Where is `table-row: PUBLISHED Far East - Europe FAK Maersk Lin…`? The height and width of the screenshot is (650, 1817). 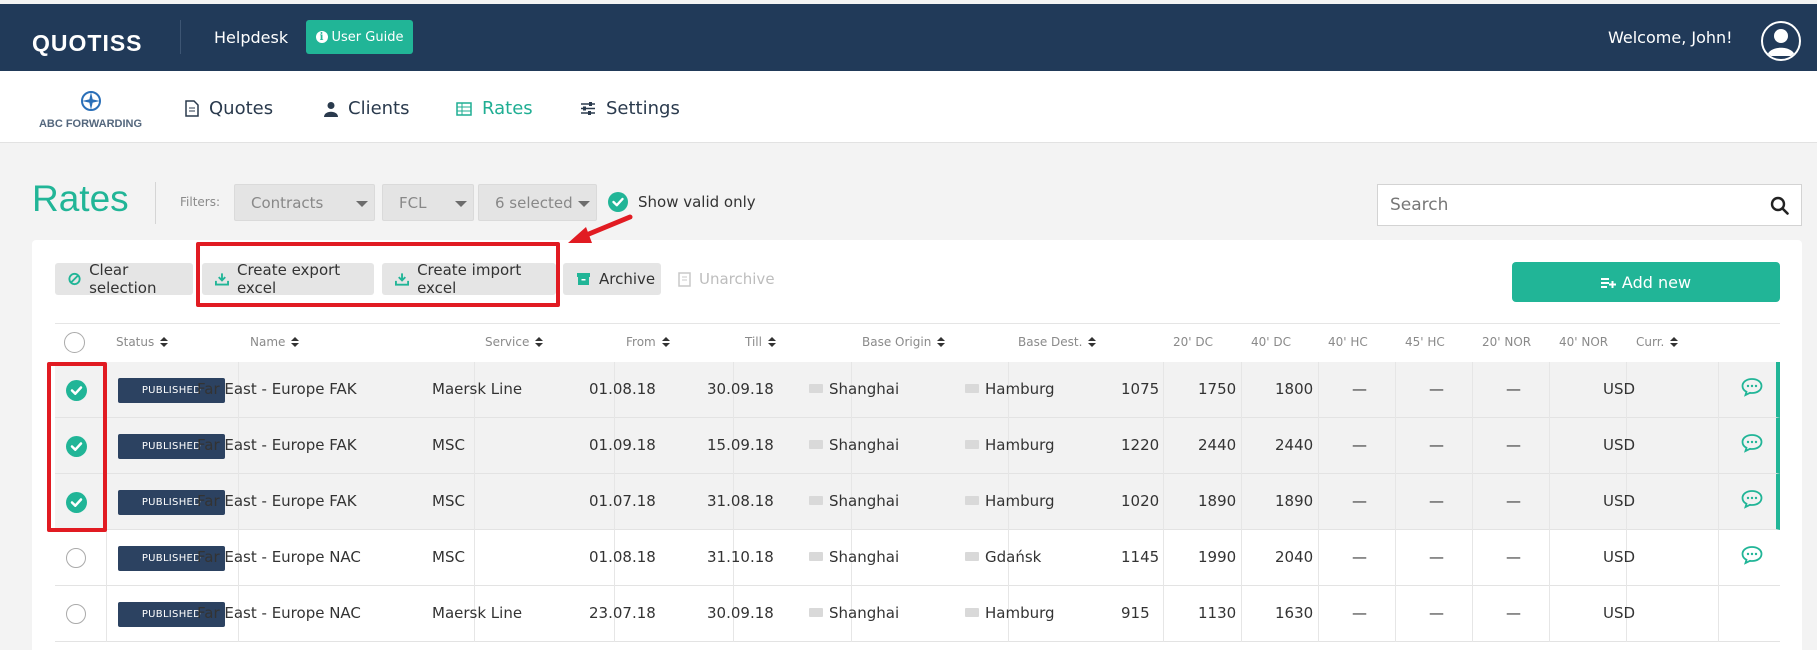
table-row: PUBLISHED Far East - Europe FAK Maersk Lin… is located at coordinates (917, 390).